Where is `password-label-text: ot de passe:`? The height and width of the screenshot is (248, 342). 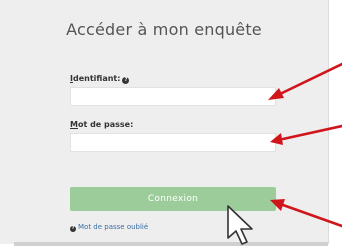
password-label-text: ot de passe: is located at coordinates (105, 124).